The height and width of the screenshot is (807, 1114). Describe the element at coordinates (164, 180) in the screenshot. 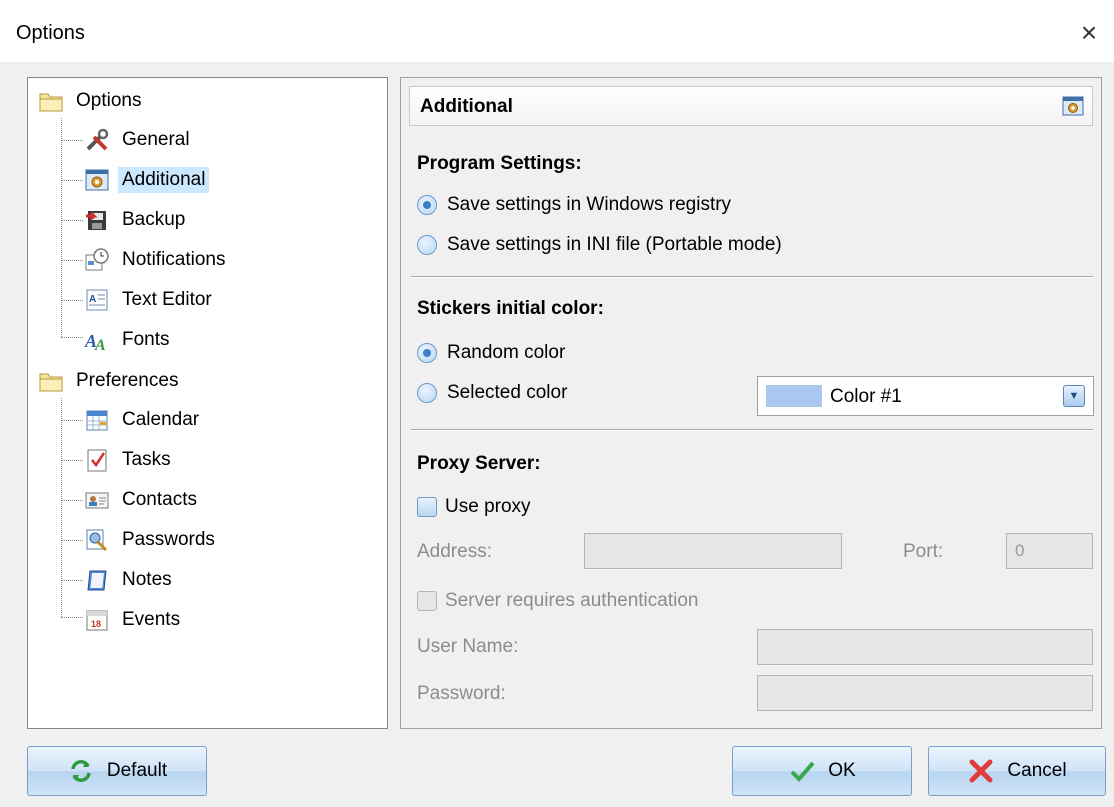

I see `tree-item-label: Additional` at that location.